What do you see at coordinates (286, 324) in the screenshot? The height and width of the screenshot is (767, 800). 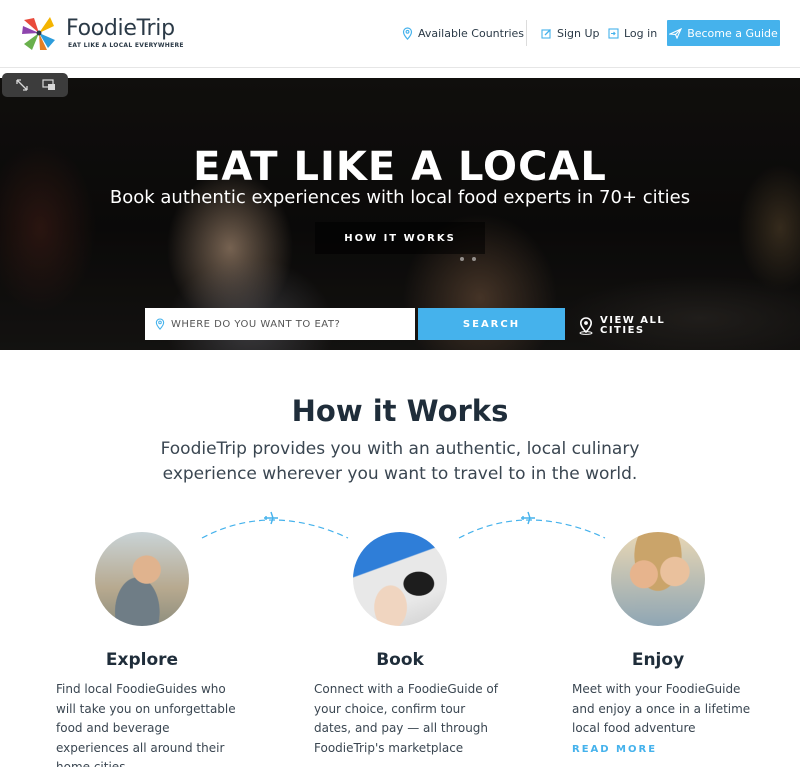 I see `destination-search-input` at bounding box center [286, 324].